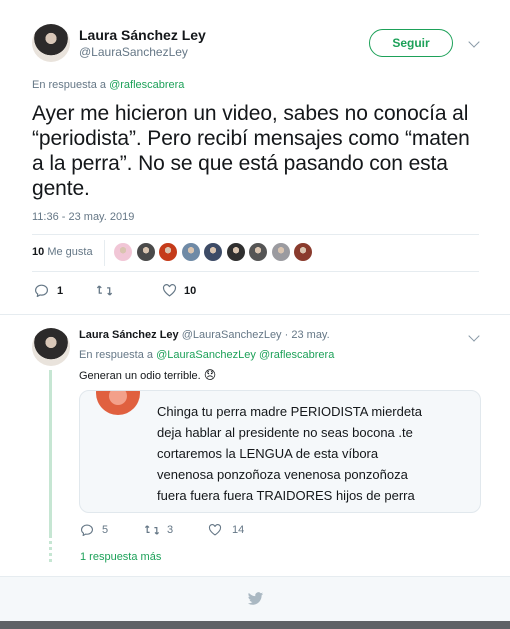 The height and width of the screenshot is (629, 510). I want to click on twitter-bird-icon, so click(255, 599).